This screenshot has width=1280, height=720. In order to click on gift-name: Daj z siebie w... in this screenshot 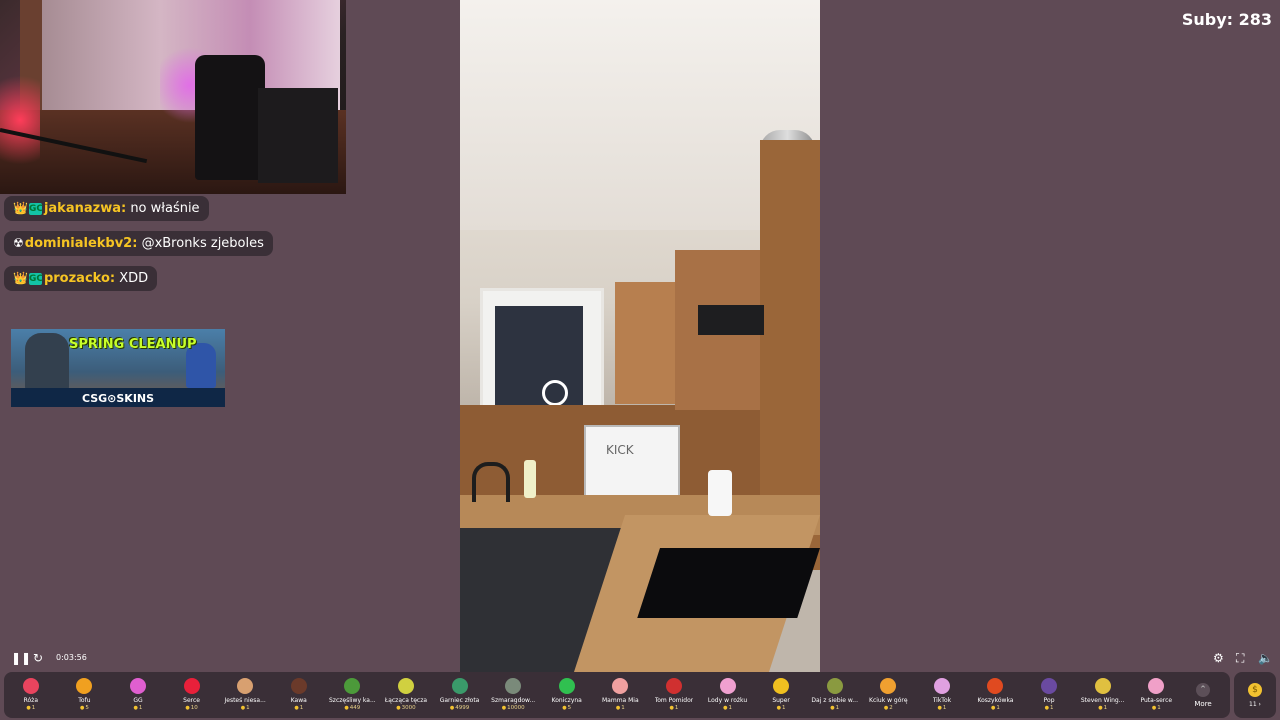, I will do `click(834, 700)`.